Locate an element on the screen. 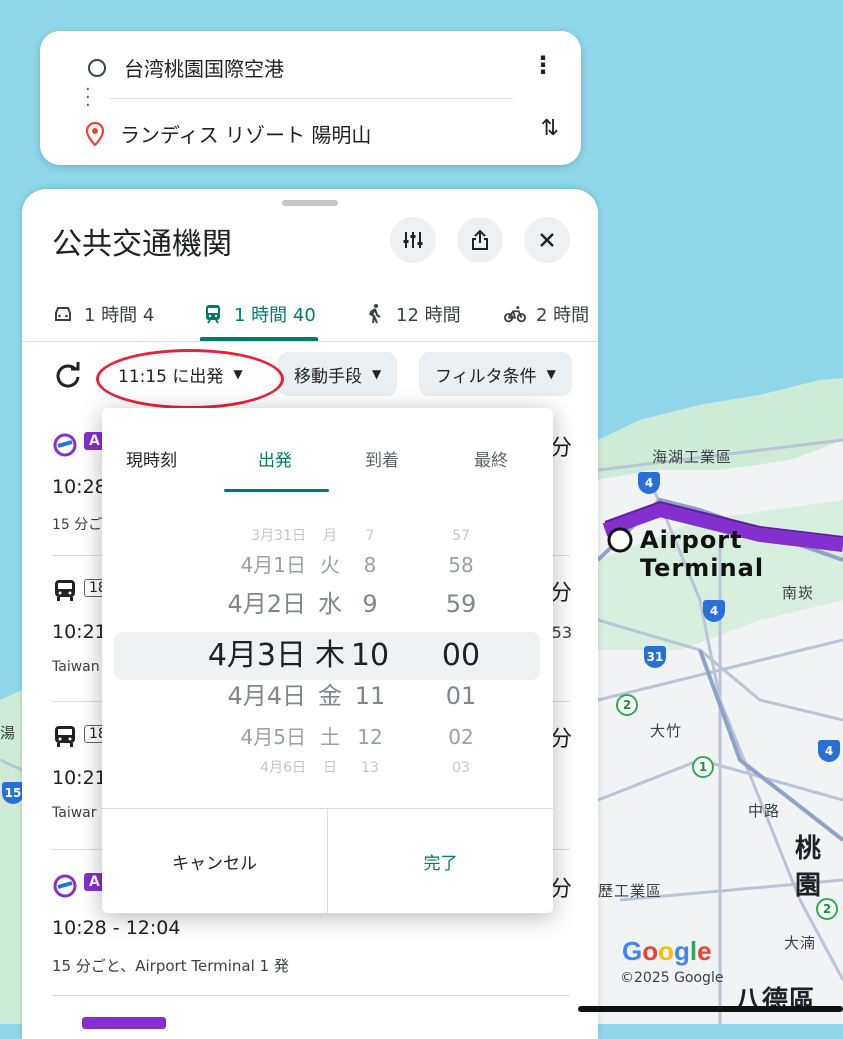 This screenshot has width=843, height=1039. wheel-row: 3月31日月 7 57 is located at coordinates (327, 536).